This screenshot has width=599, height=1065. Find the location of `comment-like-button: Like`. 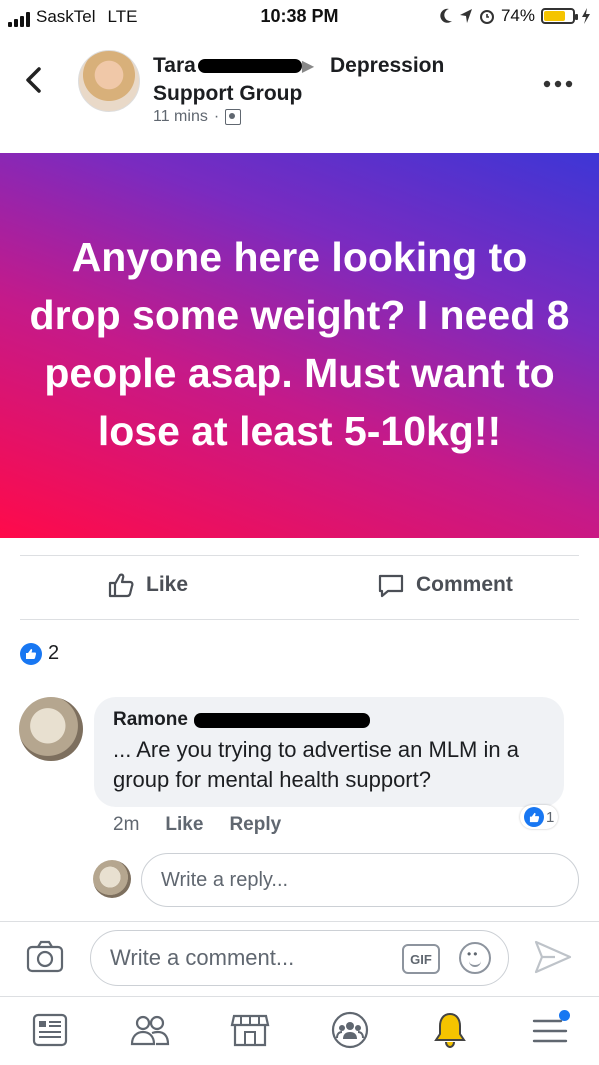

comment-like-button: Like is located at coordinates (184, 825).